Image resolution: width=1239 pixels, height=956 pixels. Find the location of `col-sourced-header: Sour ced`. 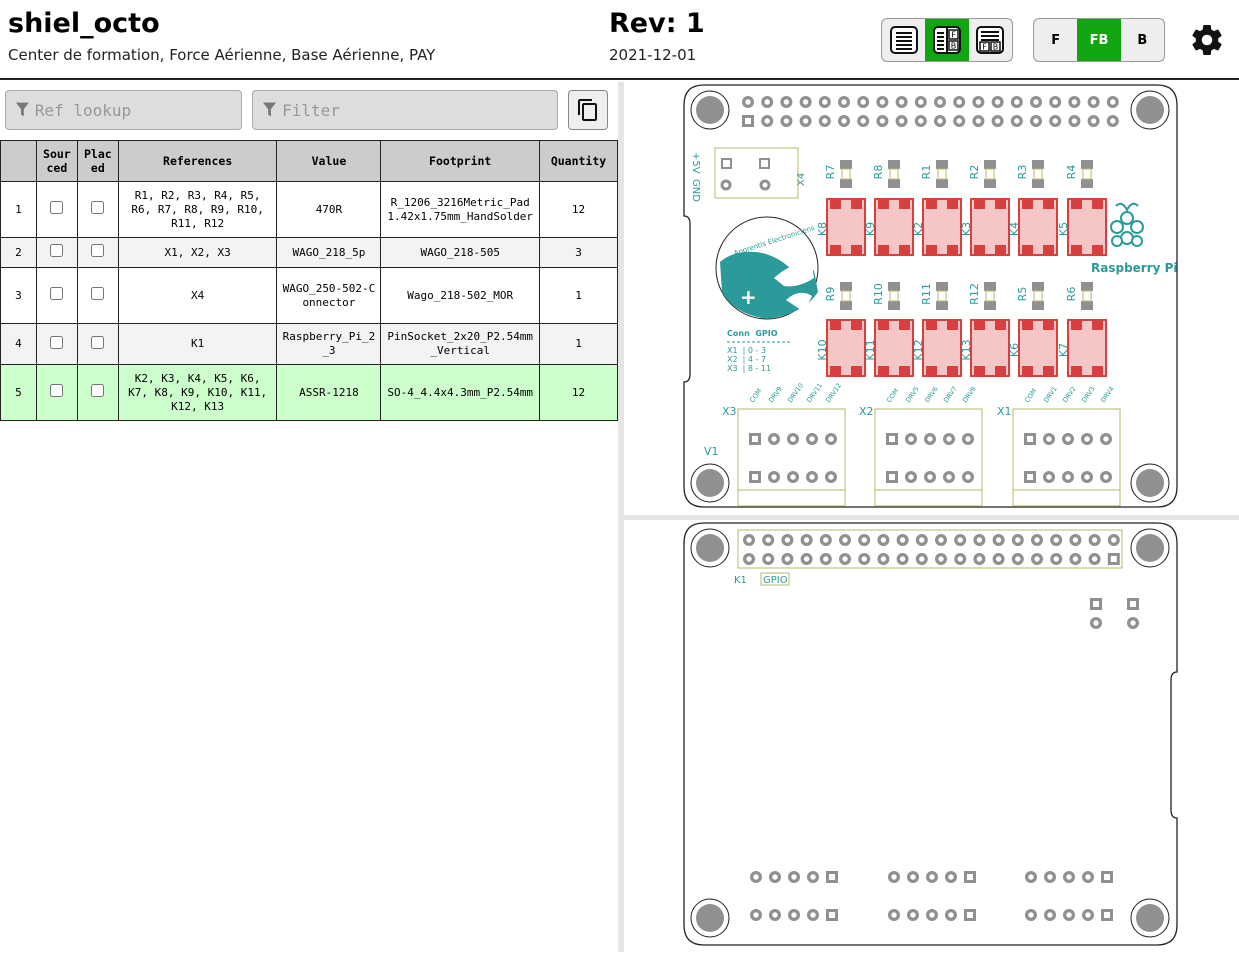

col-sourced-header: Sour ced is located at coordinates (56, 161).